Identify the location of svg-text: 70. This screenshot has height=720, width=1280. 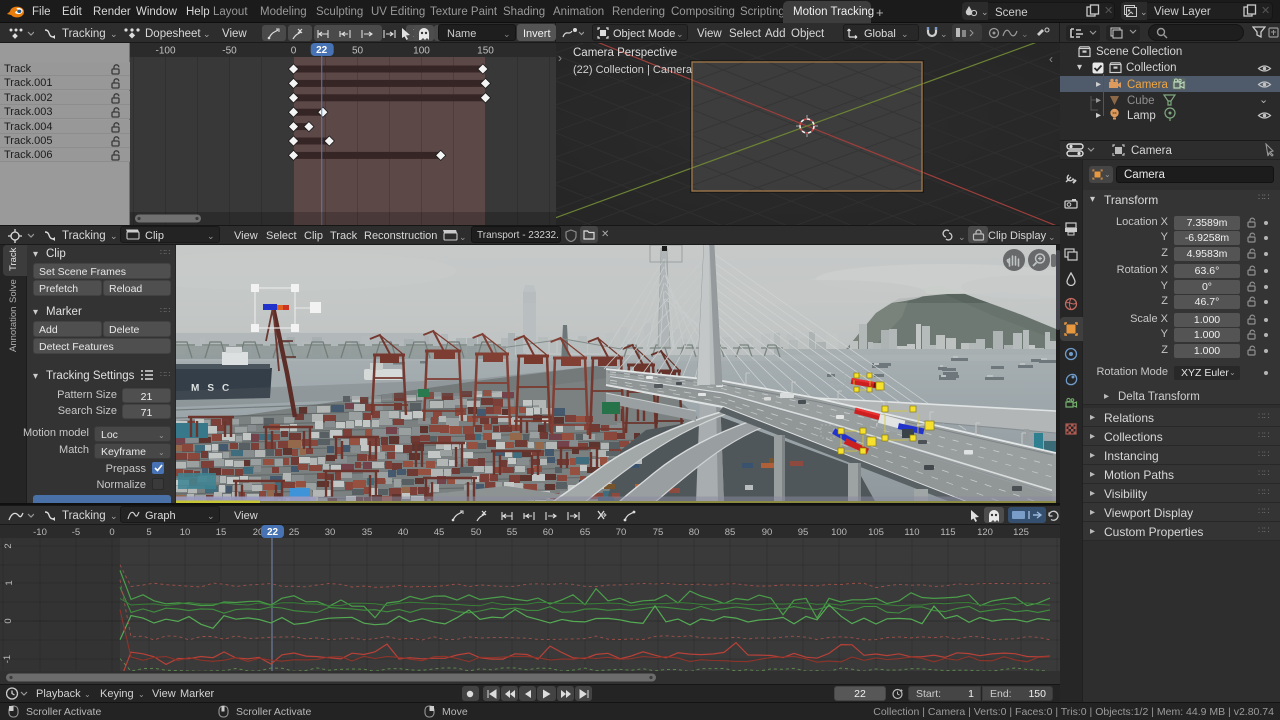
(621, 532).